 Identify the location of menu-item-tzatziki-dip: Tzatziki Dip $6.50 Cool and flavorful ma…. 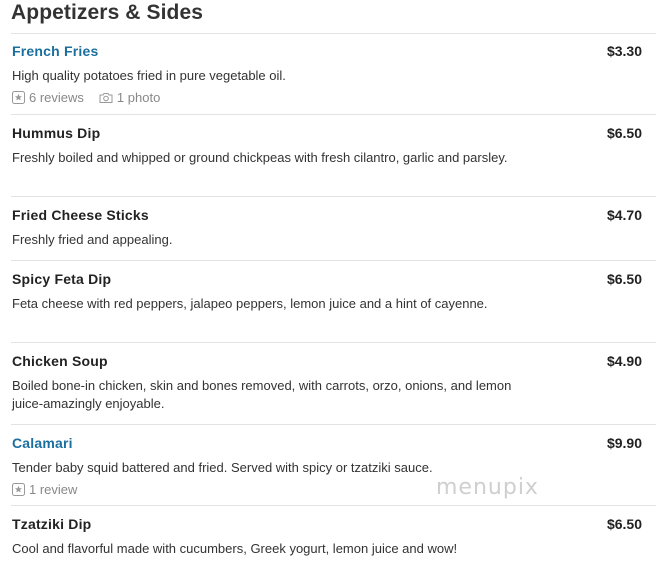
(333, 536).